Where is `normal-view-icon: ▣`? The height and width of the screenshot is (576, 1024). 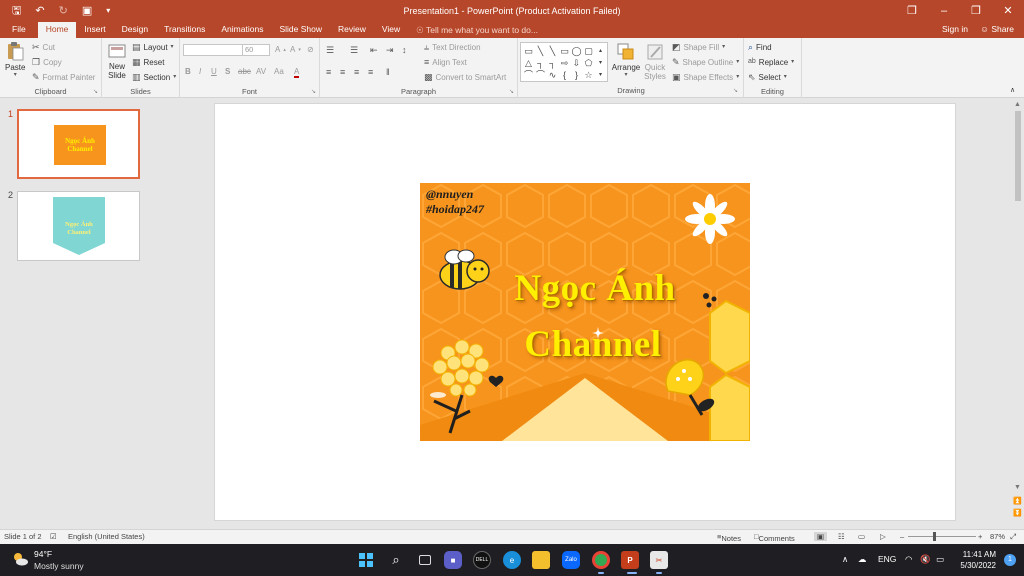 normal-view-icon: ▣ is located at coordinates (821, 536).